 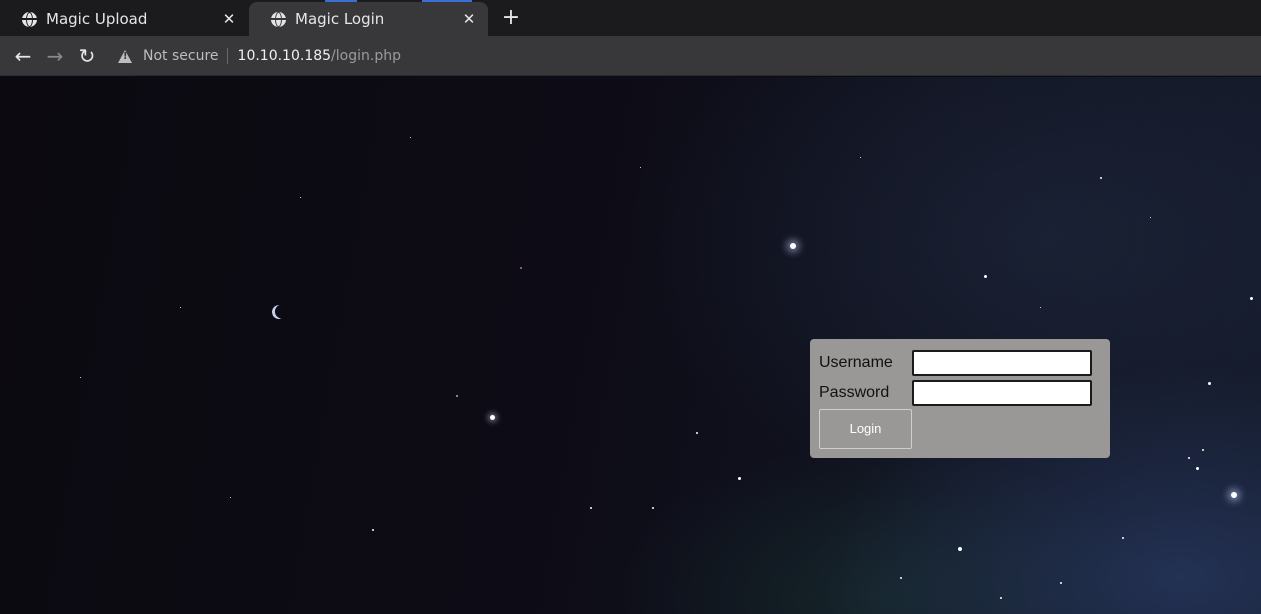 I want to click on username-row: Username, so click(x=955, y=363).